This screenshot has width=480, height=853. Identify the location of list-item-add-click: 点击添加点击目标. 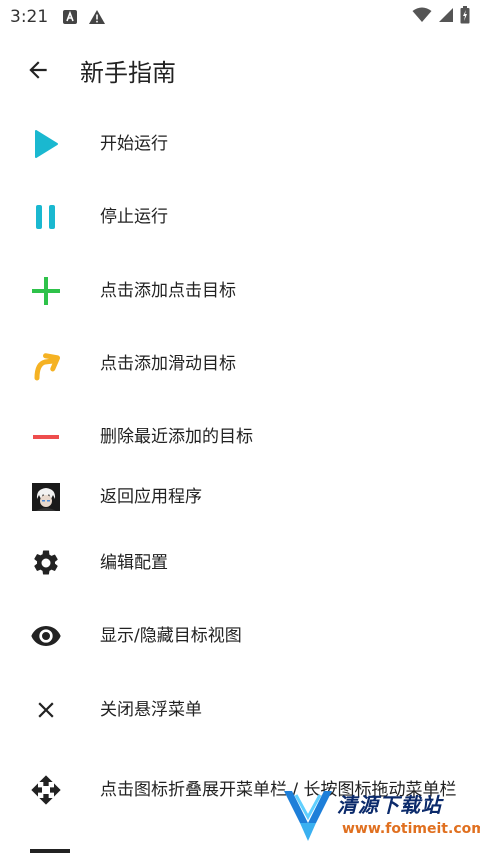
(240, 291).